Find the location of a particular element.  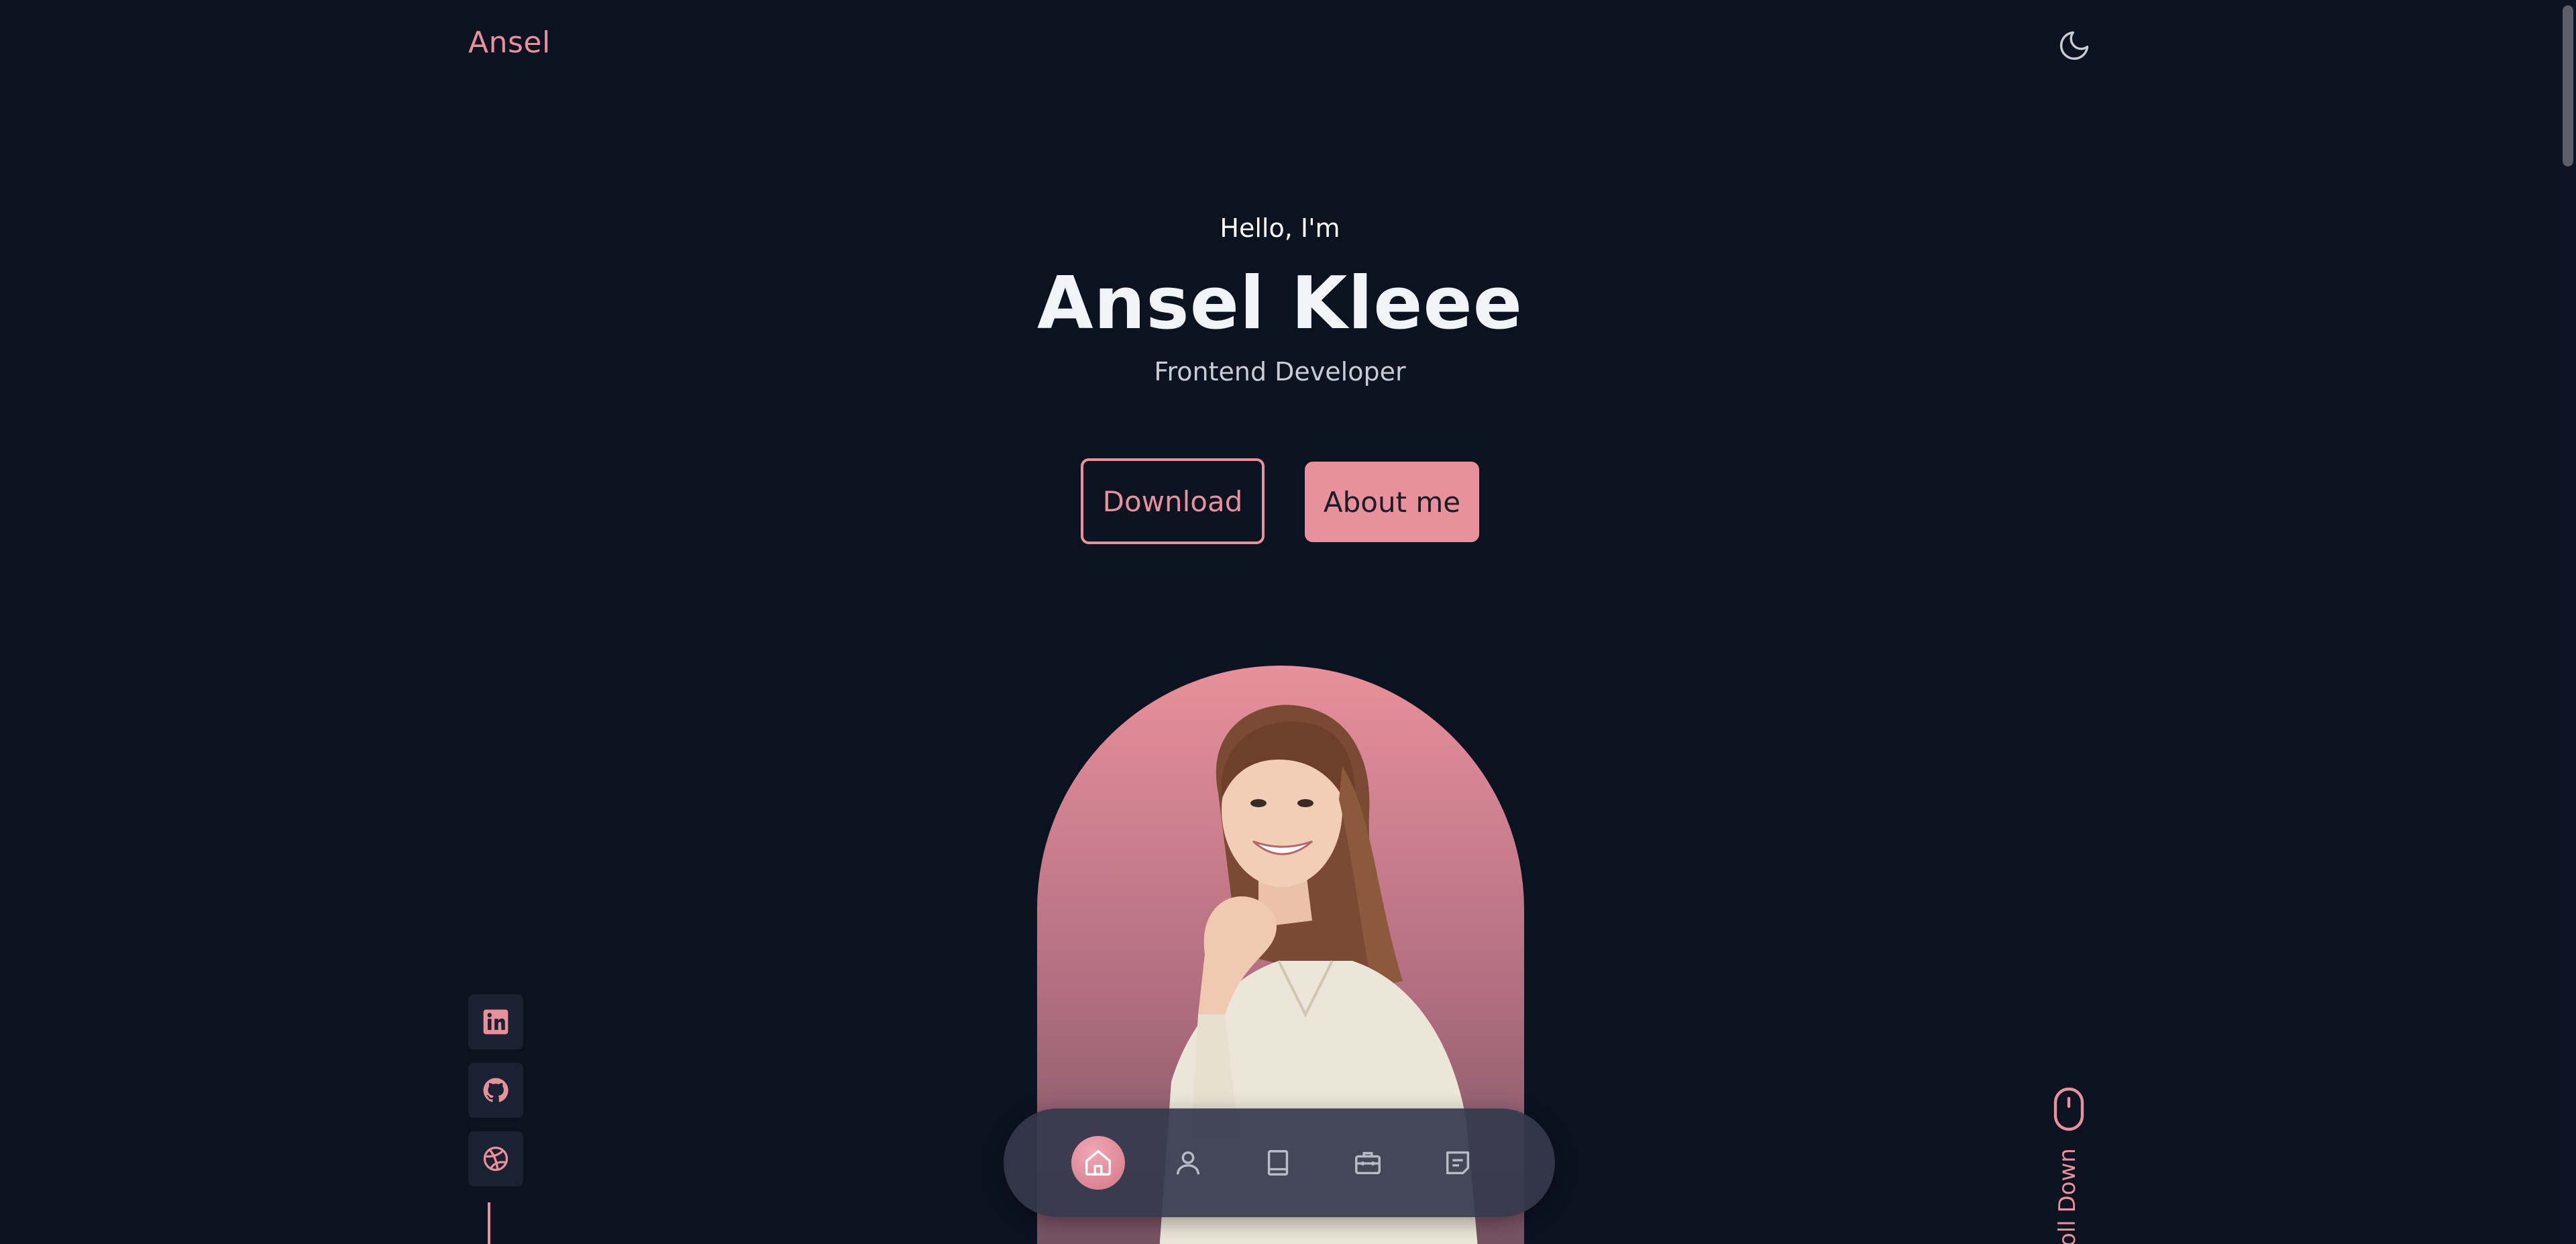

social-github-button is located at coordinates (495, 1090).